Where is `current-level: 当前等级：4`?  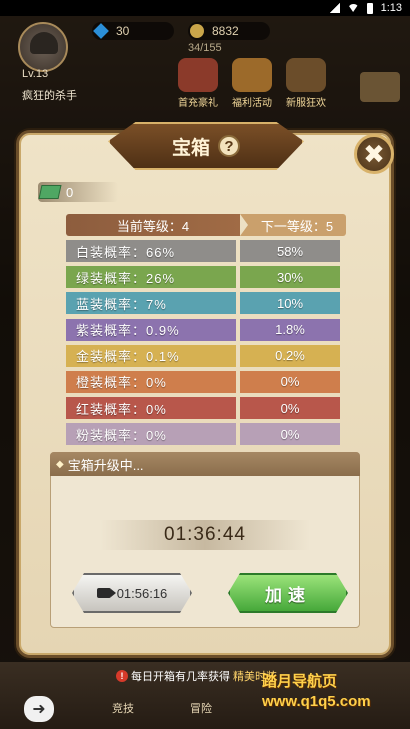 current-level: 当前等级：4 is located at coordinates (153, 225).